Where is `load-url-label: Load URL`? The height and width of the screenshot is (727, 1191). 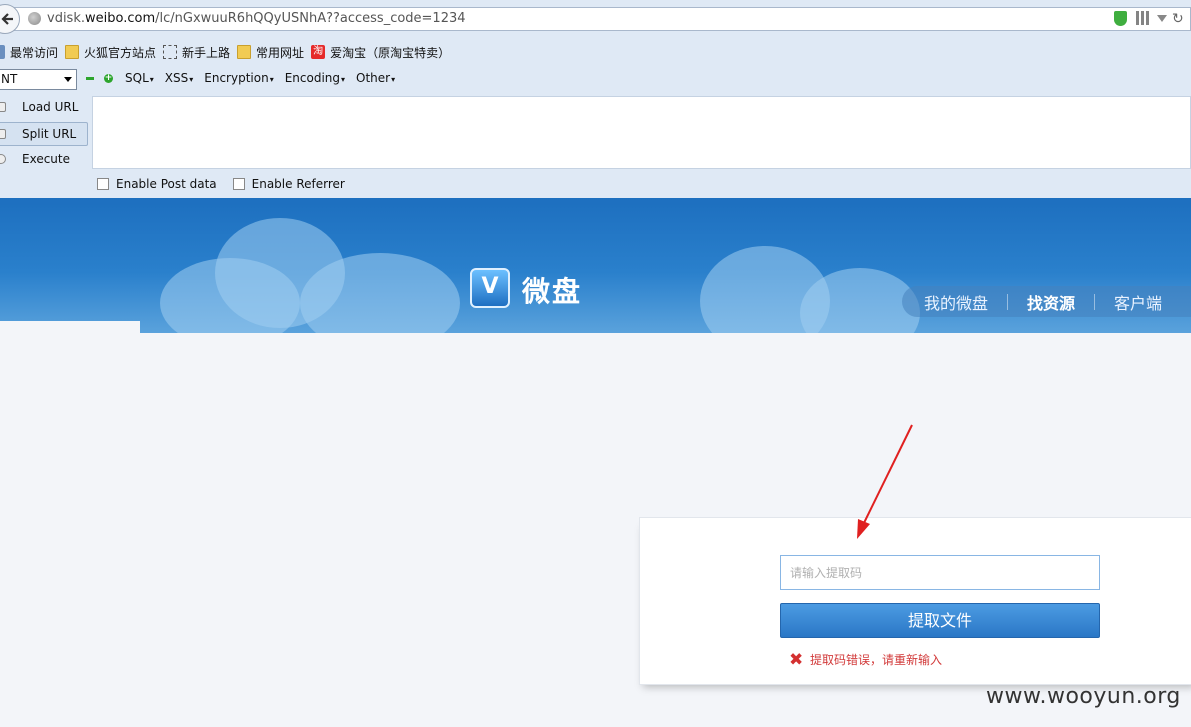
load-url-label: Load URL is located at coordinates (50, 107).